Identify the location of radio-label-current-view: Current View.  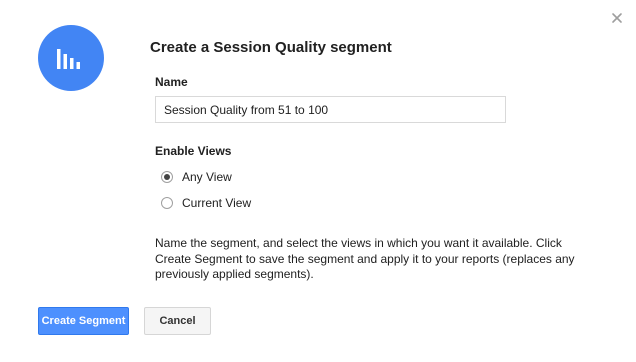
(217, 203).